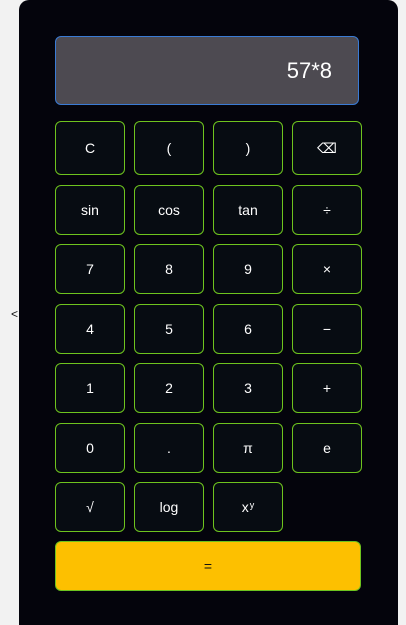 The width and height of the screenshot is (406, 625). I want to click on power-button: xy, so click(248, 507).